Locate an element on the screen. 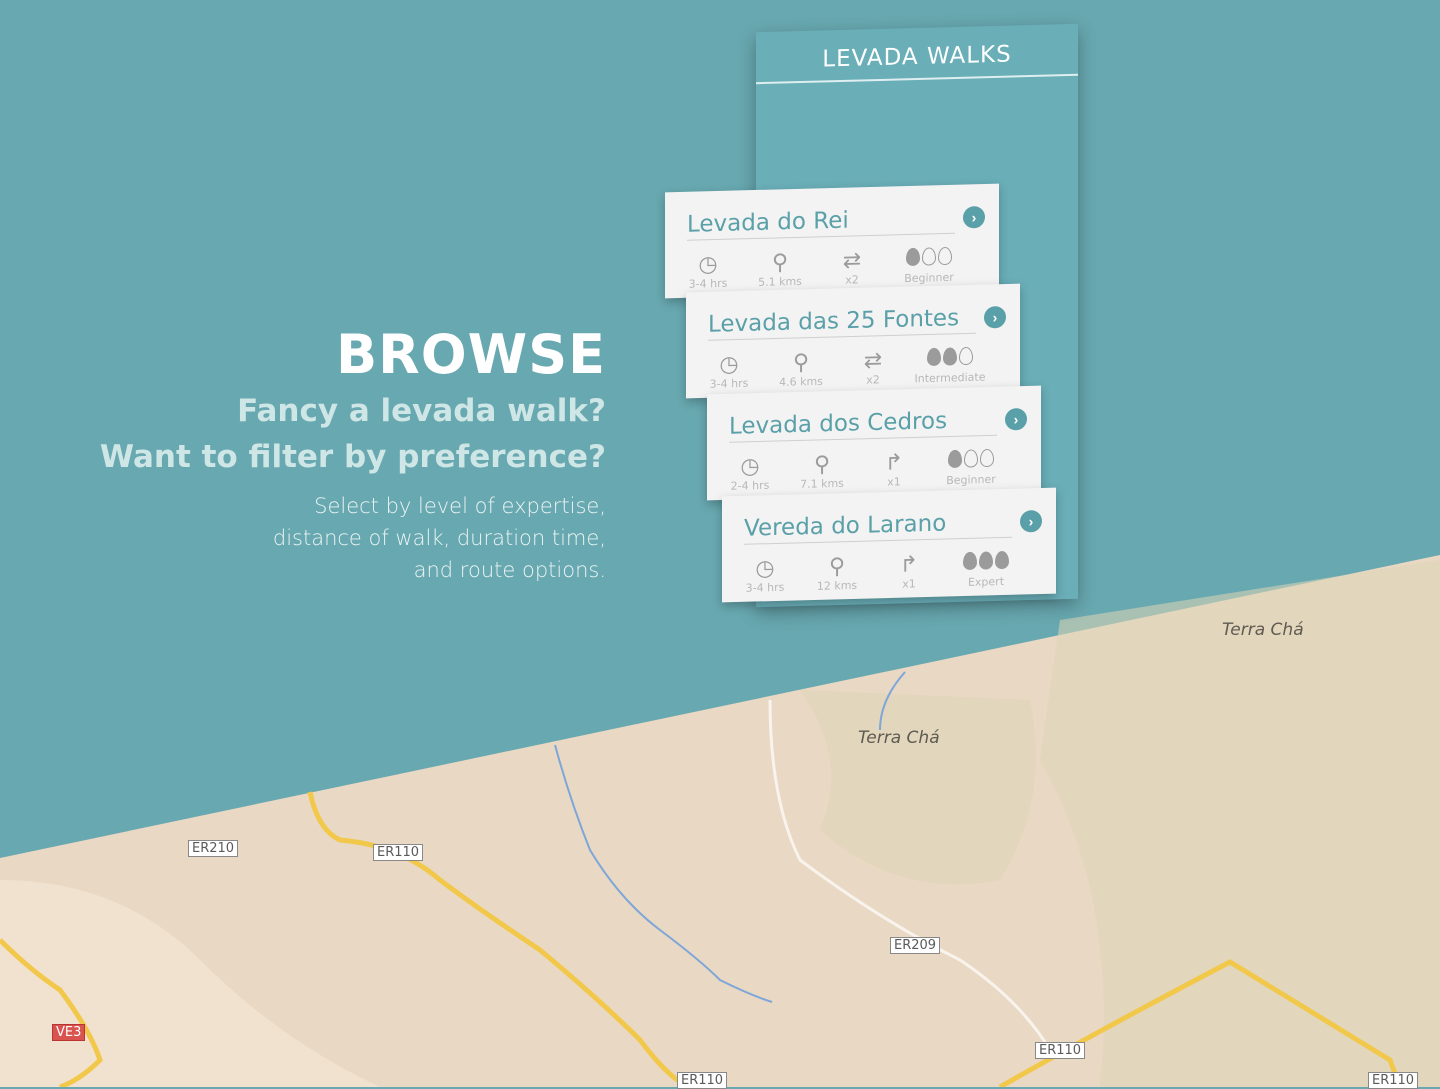  hero-desc-line: and route options. is located at coordinates (509, 570).